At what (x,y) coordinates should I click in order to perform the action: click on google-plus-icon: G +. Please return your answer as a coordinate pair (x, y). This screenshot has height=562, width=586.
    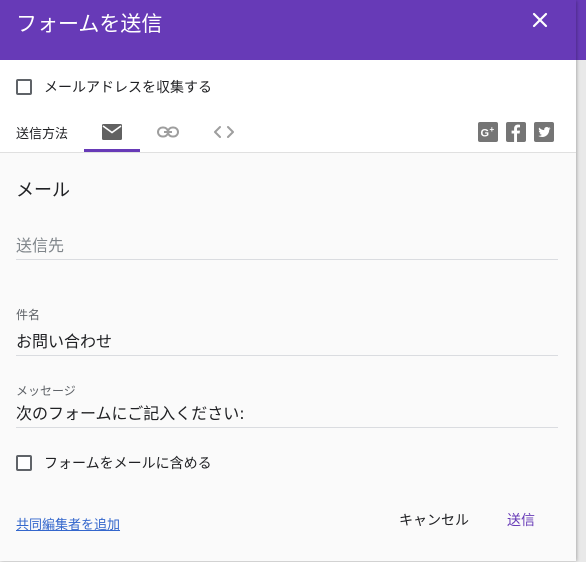
    Looking at the image, I should click on (488, 132).